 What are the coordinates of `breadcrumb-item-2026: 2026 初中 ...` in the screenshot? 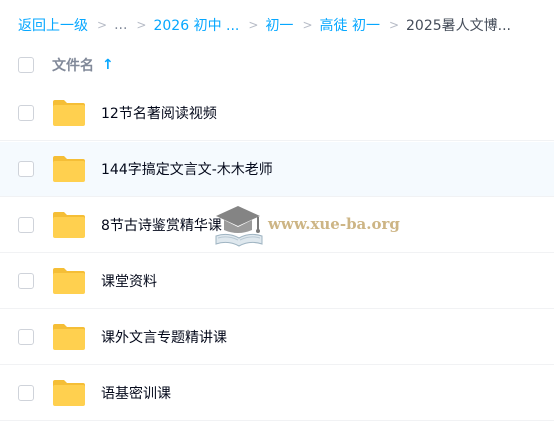 It's located at (196, 25).